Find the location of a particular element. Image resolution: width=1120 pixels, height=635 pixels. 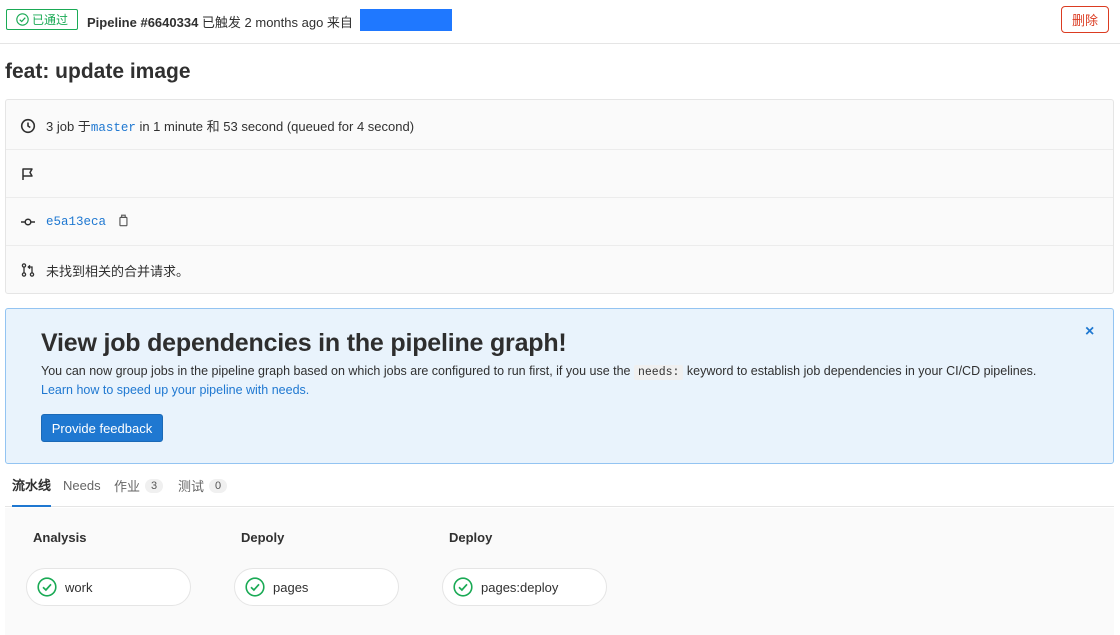

commit-row: e5a13eca is located at coordinates (559, 222).